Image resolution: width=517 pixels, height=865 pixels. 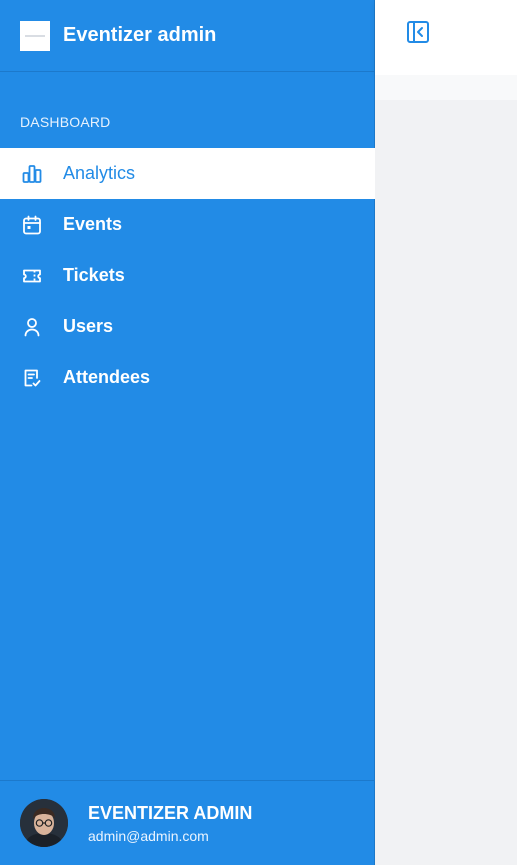 I want to click on ticket-icon, so click(x=32, y=276).